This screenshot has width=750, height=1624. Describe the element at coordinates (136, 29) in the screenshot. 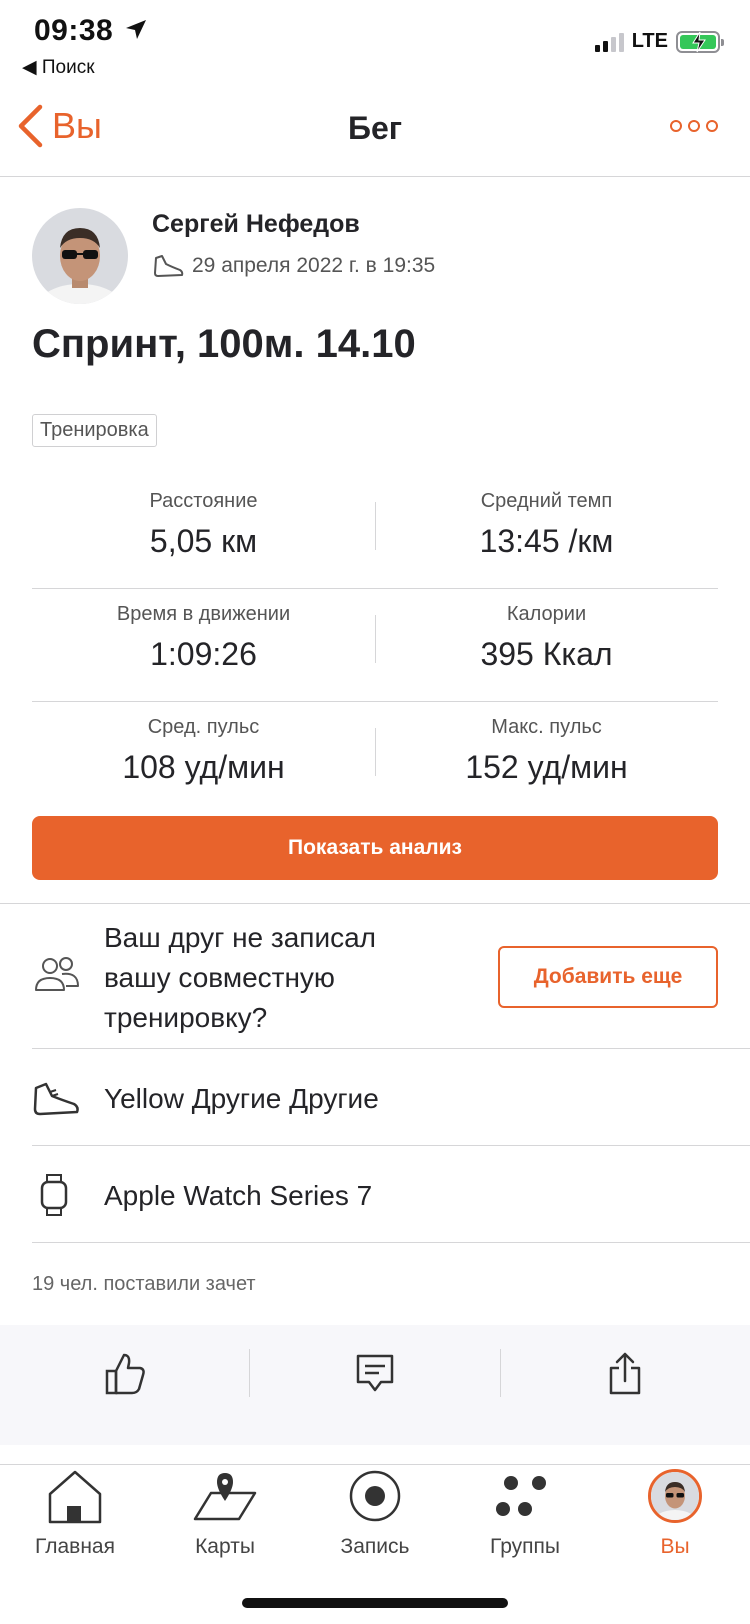

I see `location-arrow-icon` at that location.